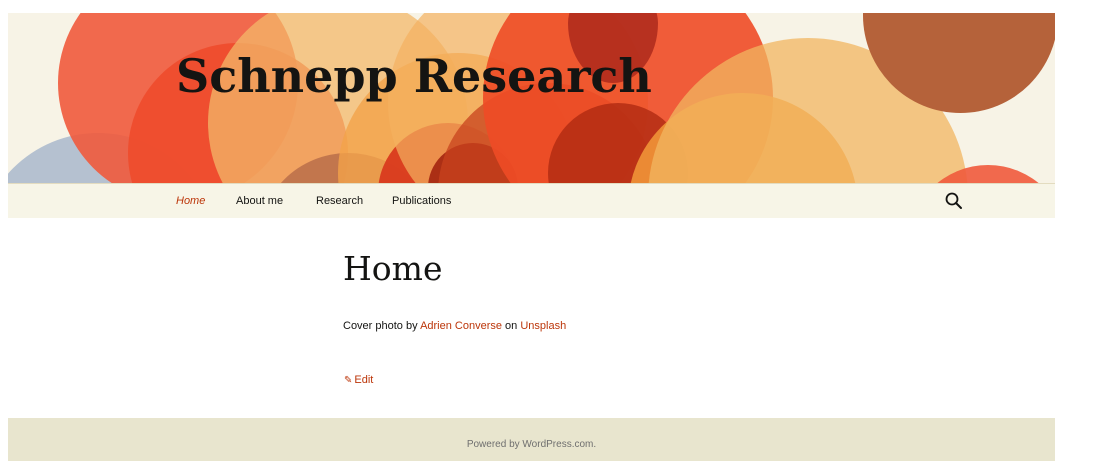 The image size is (1104, 461). Describe the element at coordinates (414, 76) in the screenshot. I see `site-title: Schnepp Research` at that location.